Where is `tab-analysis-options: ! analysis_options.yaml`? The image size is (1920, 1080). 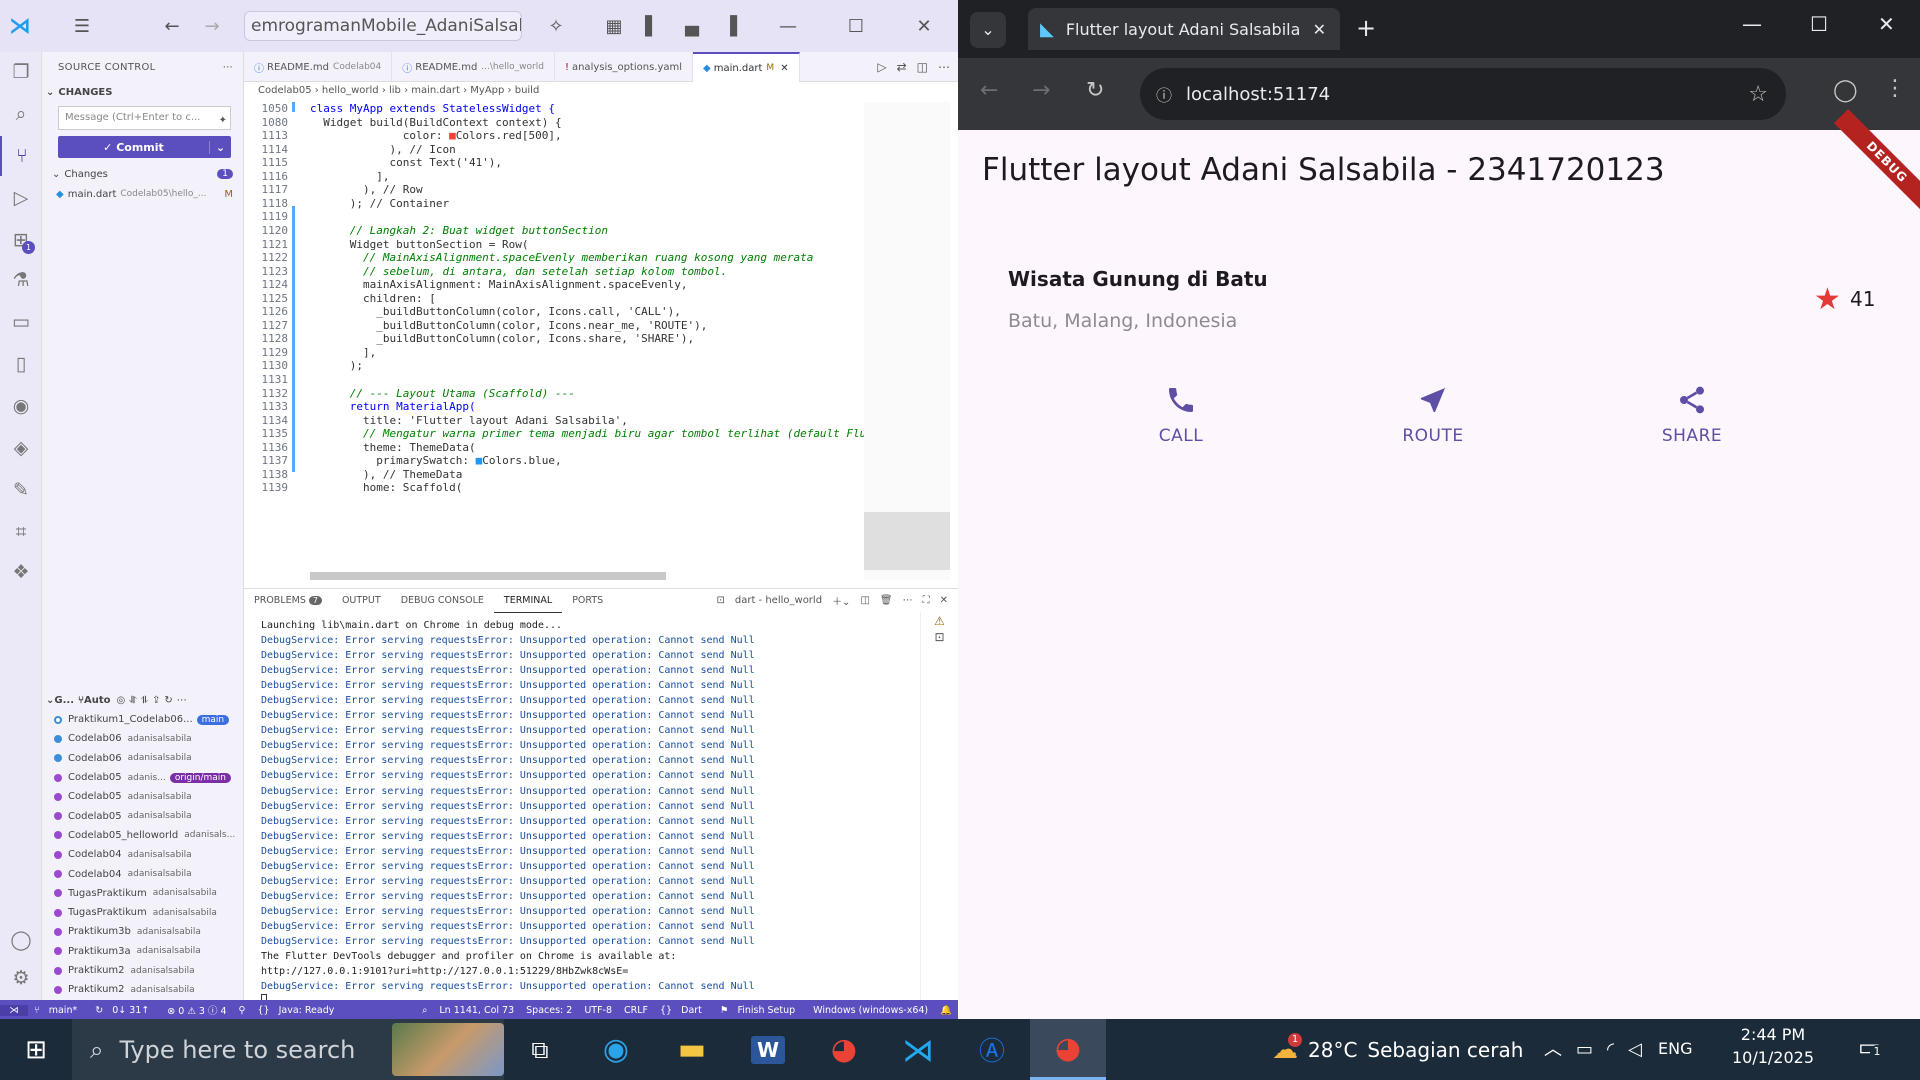 tab-analysis-options: ! analysis_options.yaml is located at coordinates (624, 67).